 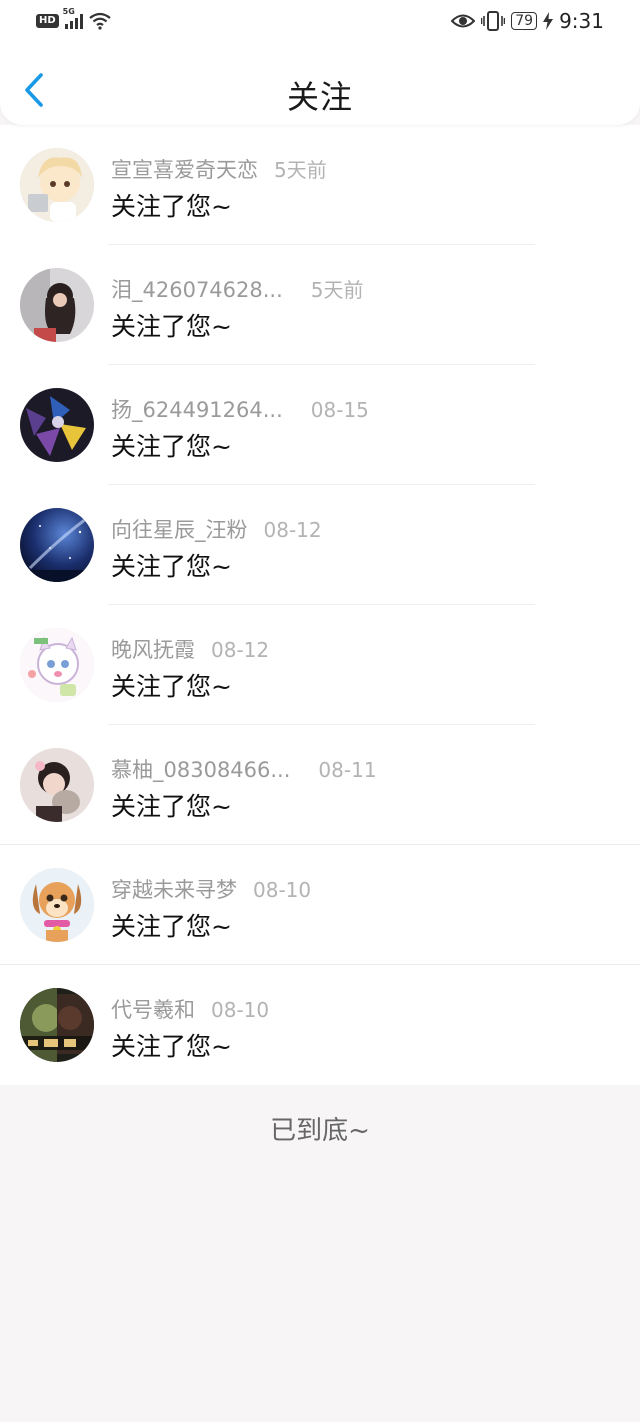 I want to click on list-item: 向往星辰_汪粉 08-12 关注了您~, so click(x=320, y=545).